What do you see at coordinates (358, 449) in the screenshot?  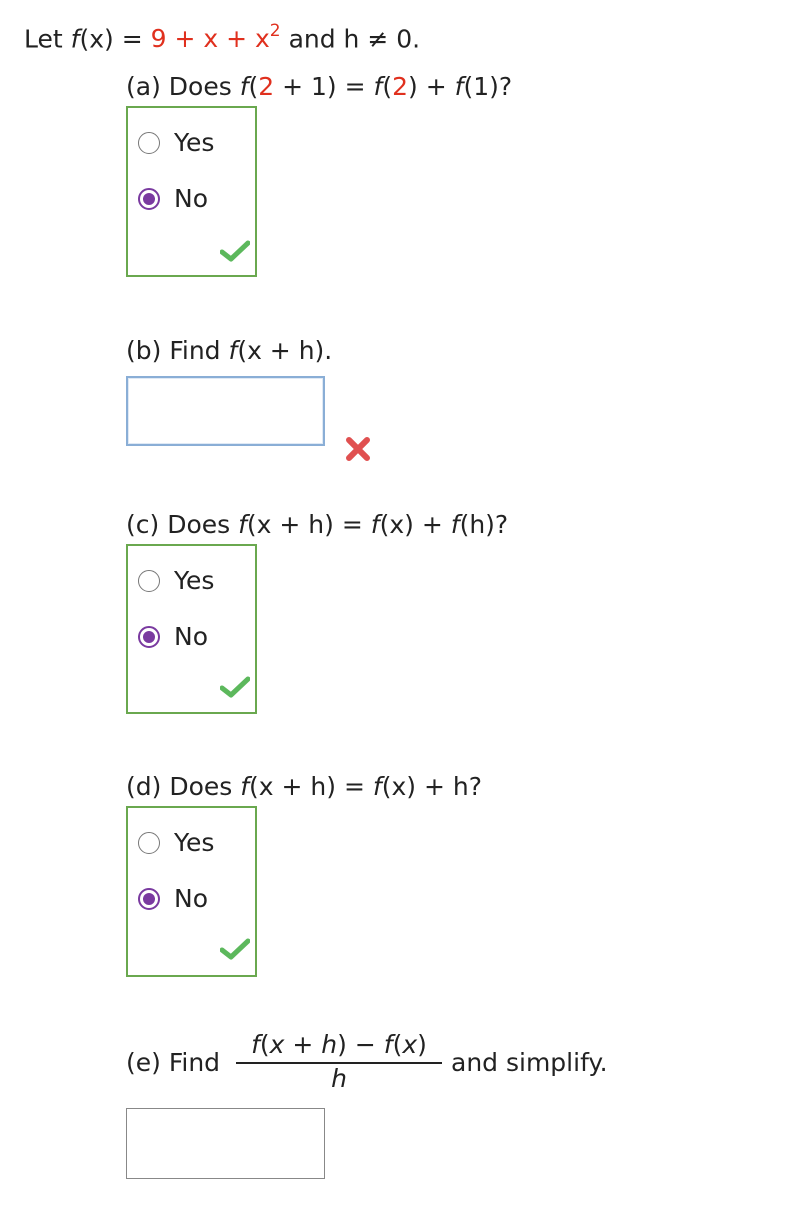 I see `incorrect-x-icon` at bounding box center [358, 449].